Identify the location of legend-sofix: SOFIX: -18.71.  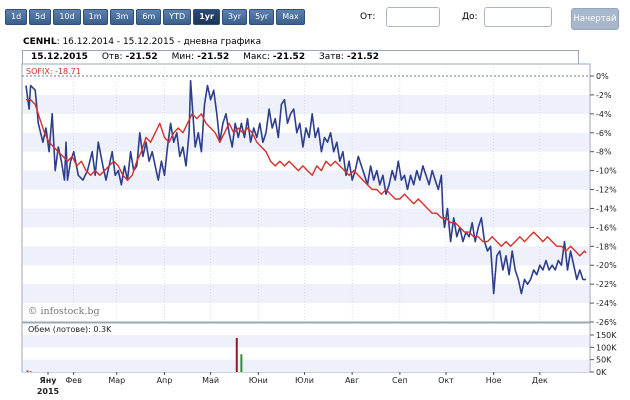
(53, 71).